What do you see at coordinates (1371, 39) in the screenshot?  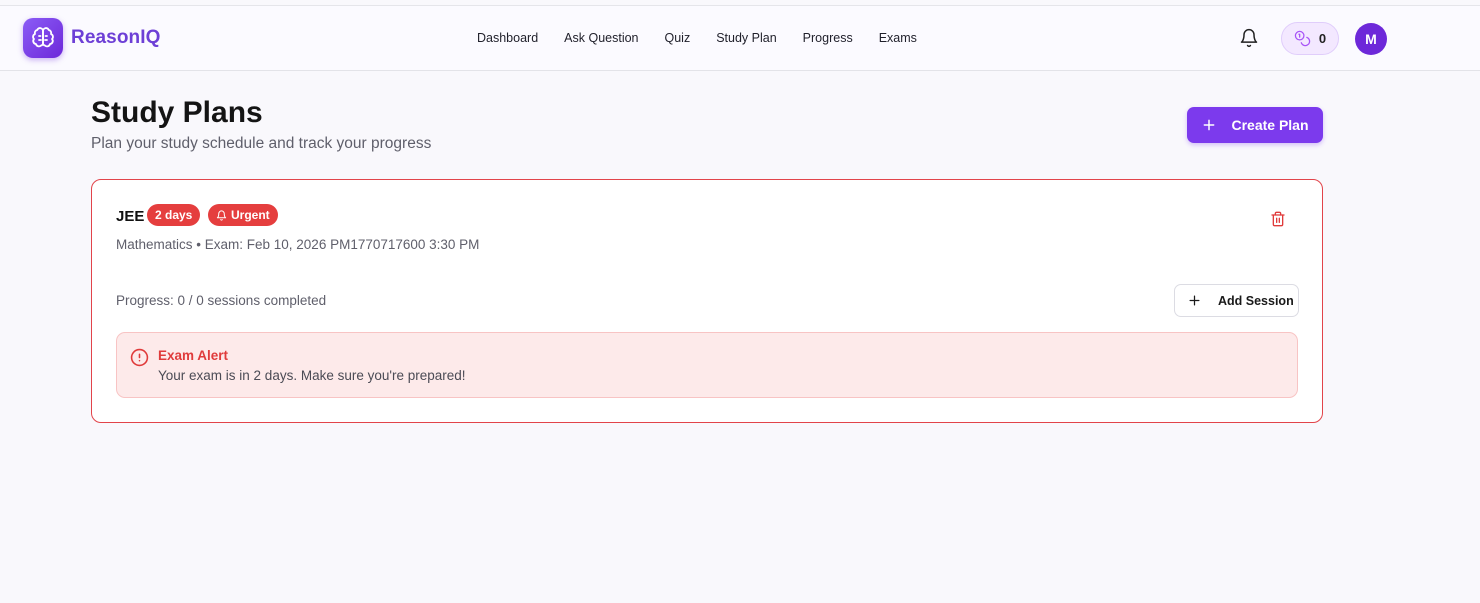 I see `avatar: M` at bounding box center [1371, 39].